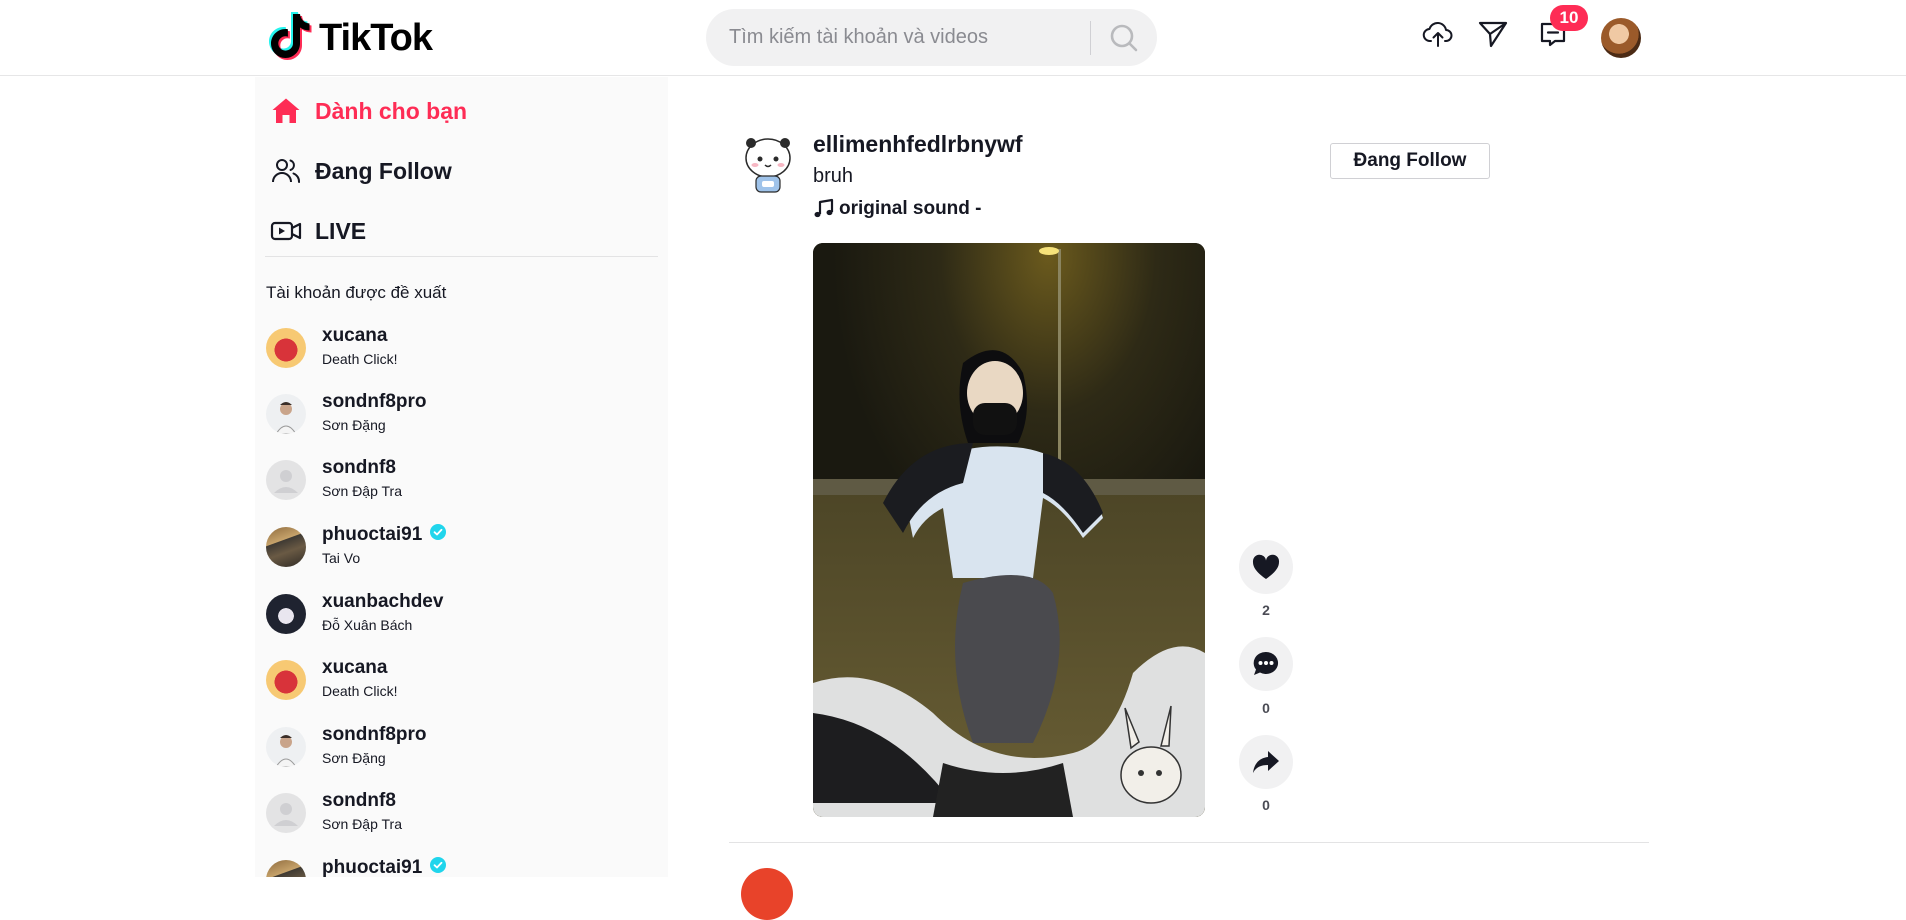 The width and height of the screenshot is (1906, 920). I want to click on comment-count: 0, so click(1266, 708).